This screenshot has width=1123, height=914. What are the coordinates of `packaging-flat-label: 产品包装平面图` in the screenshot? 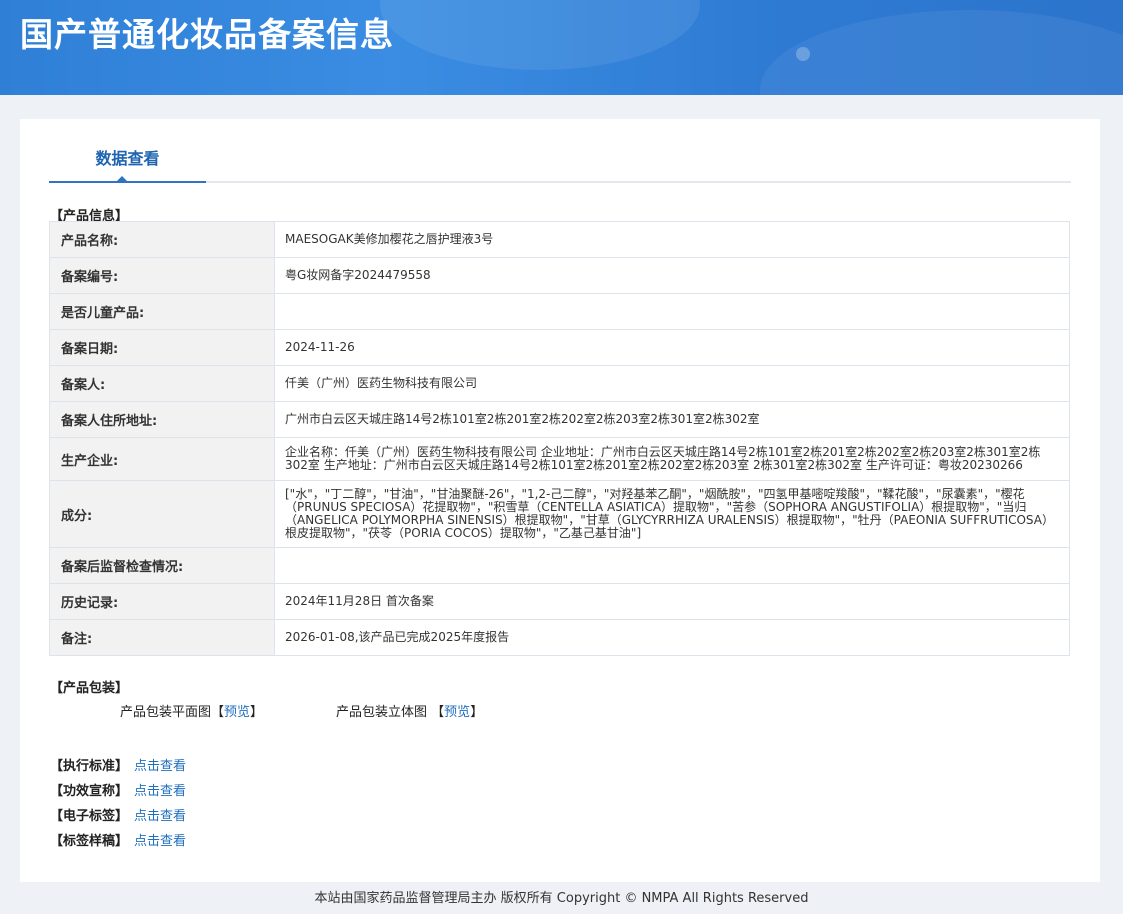 It's located at (166, 712).